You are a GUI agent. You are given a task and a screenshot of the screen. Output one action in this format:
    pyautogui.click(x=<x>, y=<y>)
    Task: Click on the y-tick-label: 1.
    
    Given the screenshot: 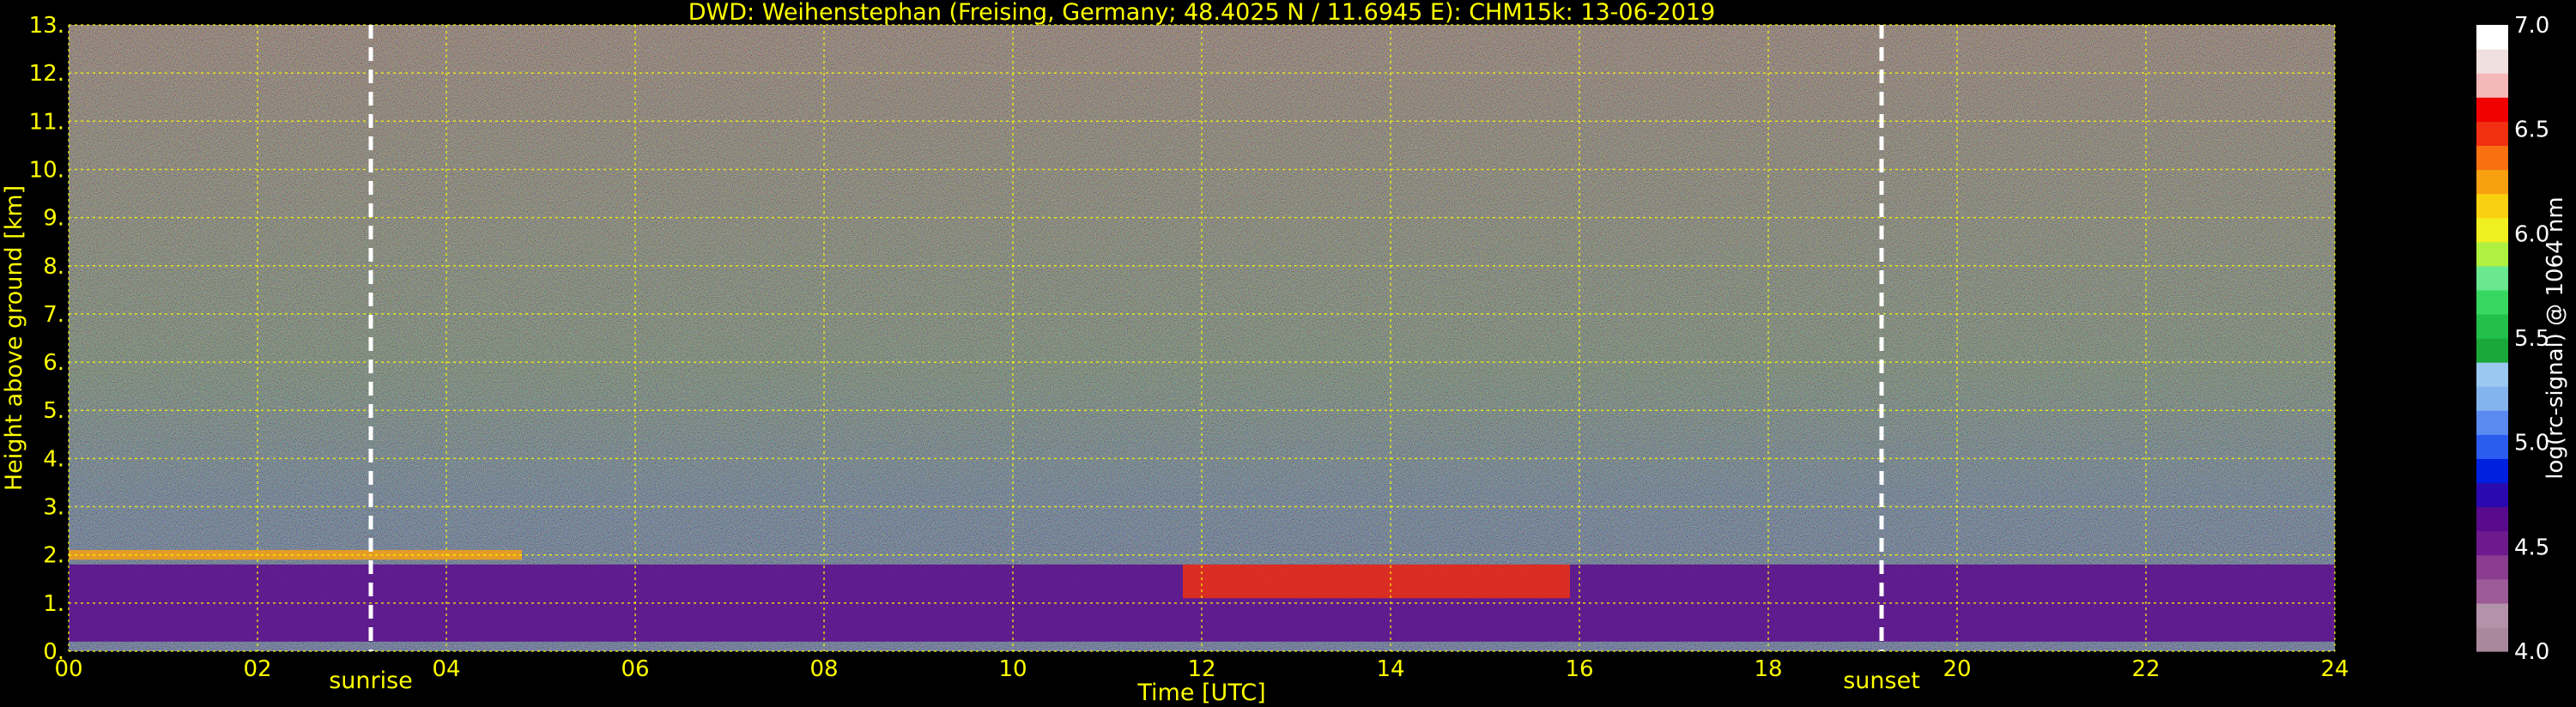 What is the action you would take?
    pyautogui.click(x=53, y=604)
    